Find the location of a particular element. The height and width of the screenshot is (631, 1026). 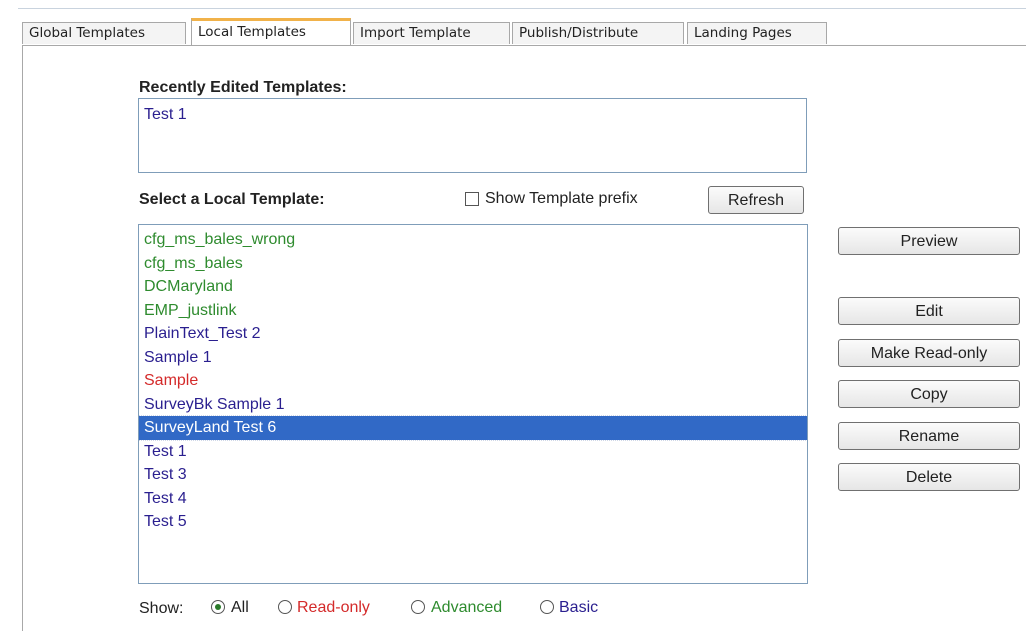

template-list-item: Test 4 is located at coordinates (473, 499).